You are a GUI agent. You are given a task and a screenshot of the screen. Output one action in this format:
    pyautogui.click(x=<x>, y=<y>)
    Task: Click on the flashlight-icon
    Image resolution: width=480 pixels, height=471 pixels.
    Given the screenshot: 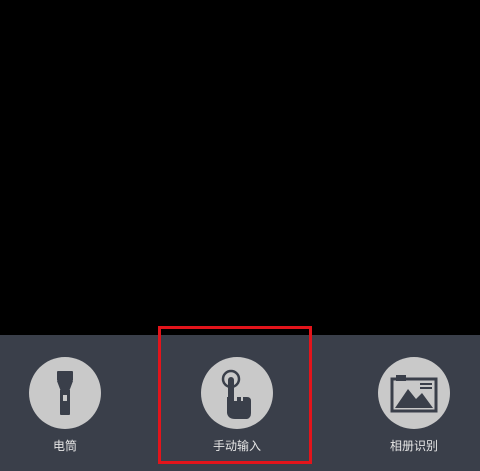 What is the action you would take?
    pyautogui.click(x=65, y=393)
    